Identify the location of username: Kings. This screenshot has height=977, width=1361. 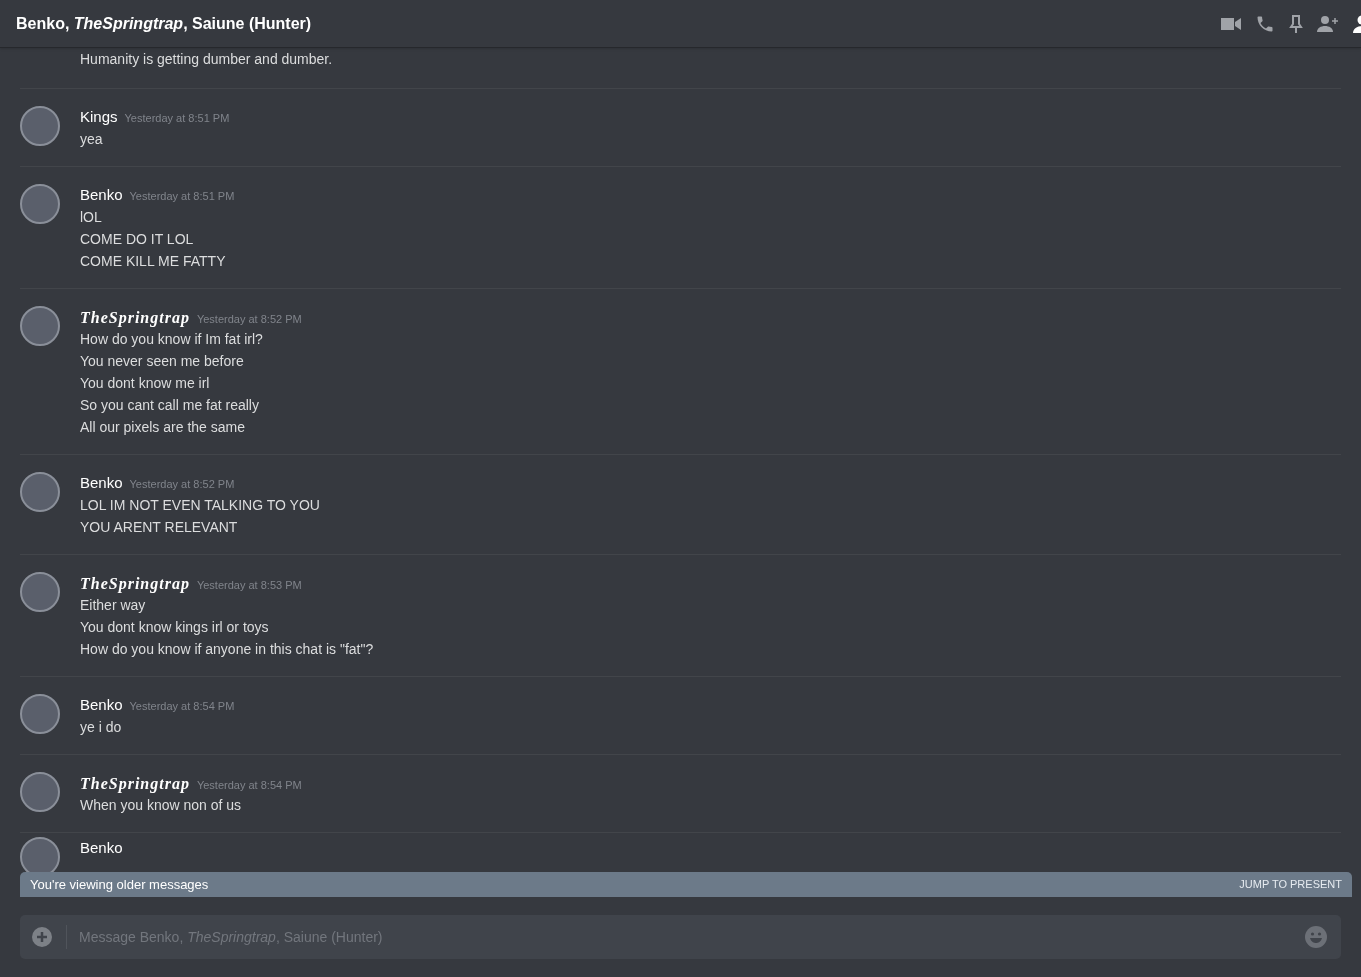
(99, 117).